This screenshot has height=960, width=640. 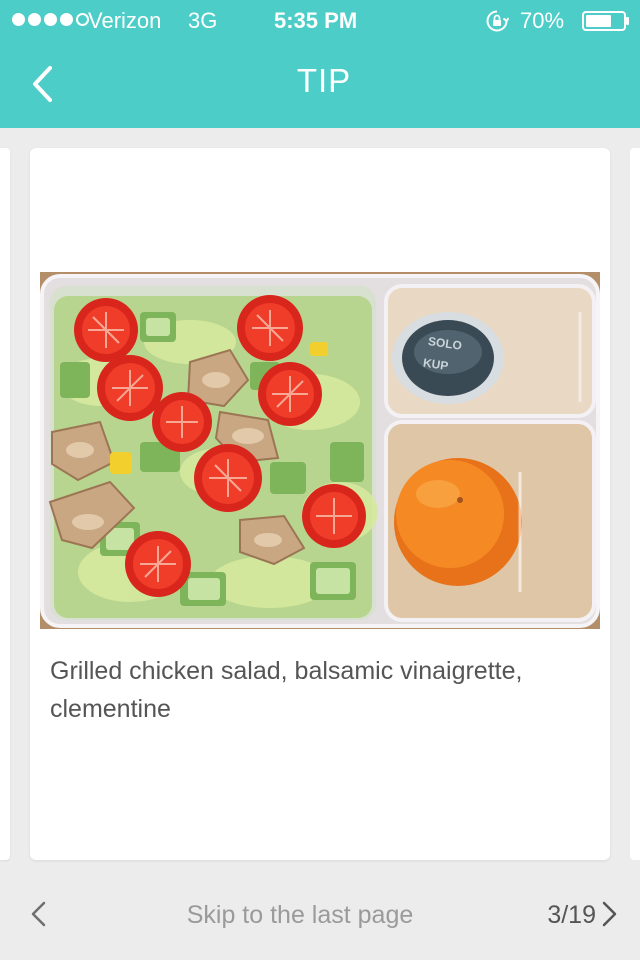 I want to click on status-bar: Verizon 3G 5:35 PM 70%, so click(x=320, y=20).